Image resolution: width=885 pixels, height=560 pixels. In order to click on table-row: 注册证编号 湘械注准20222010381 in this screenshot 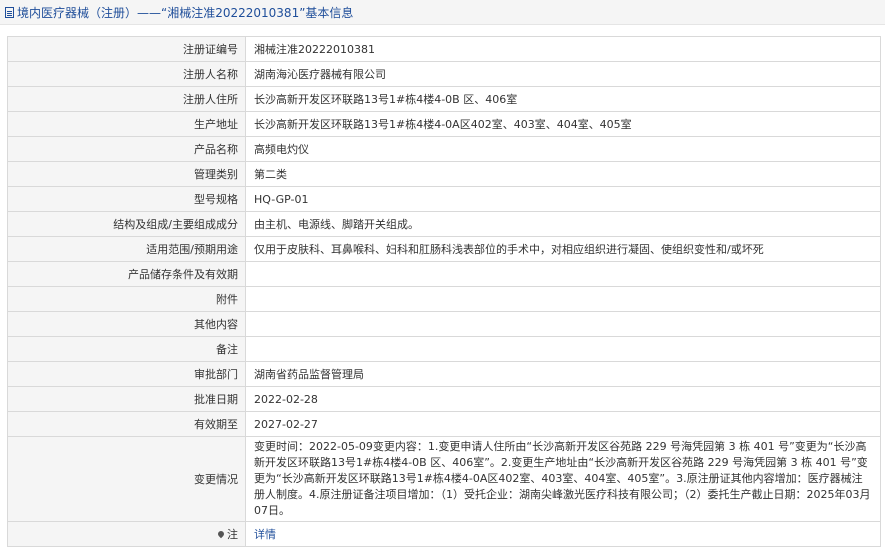, I will do `click(444, 49)`.